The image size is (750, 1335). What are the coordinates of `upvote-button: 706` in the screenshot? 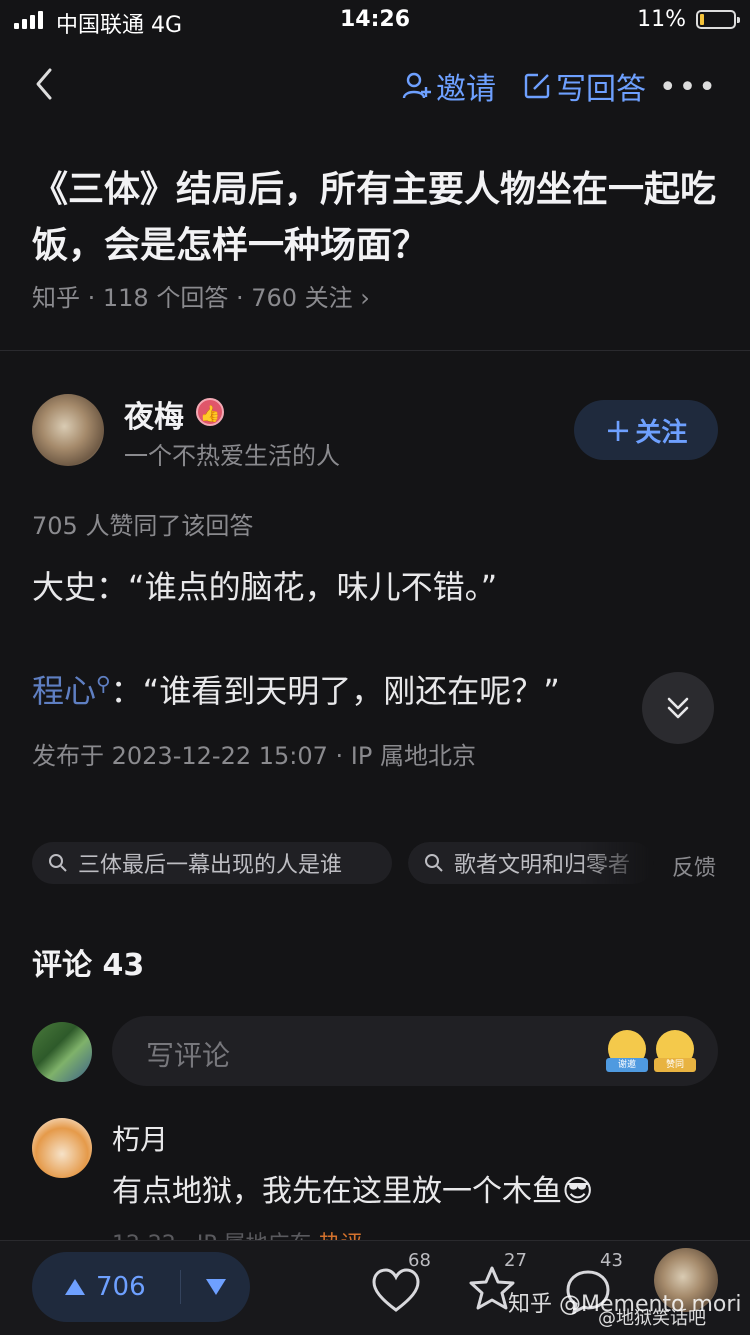 It's located at (106, 1287).